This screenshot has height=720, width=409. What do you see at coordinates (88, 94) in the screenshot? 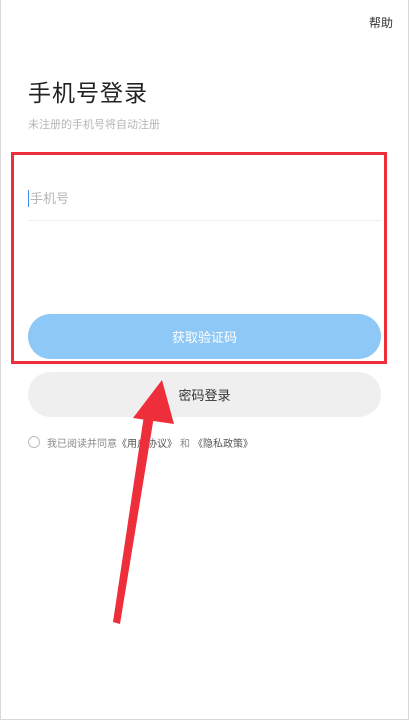
I see `page-title: 手机号登录` at bounding box center [88, 94].